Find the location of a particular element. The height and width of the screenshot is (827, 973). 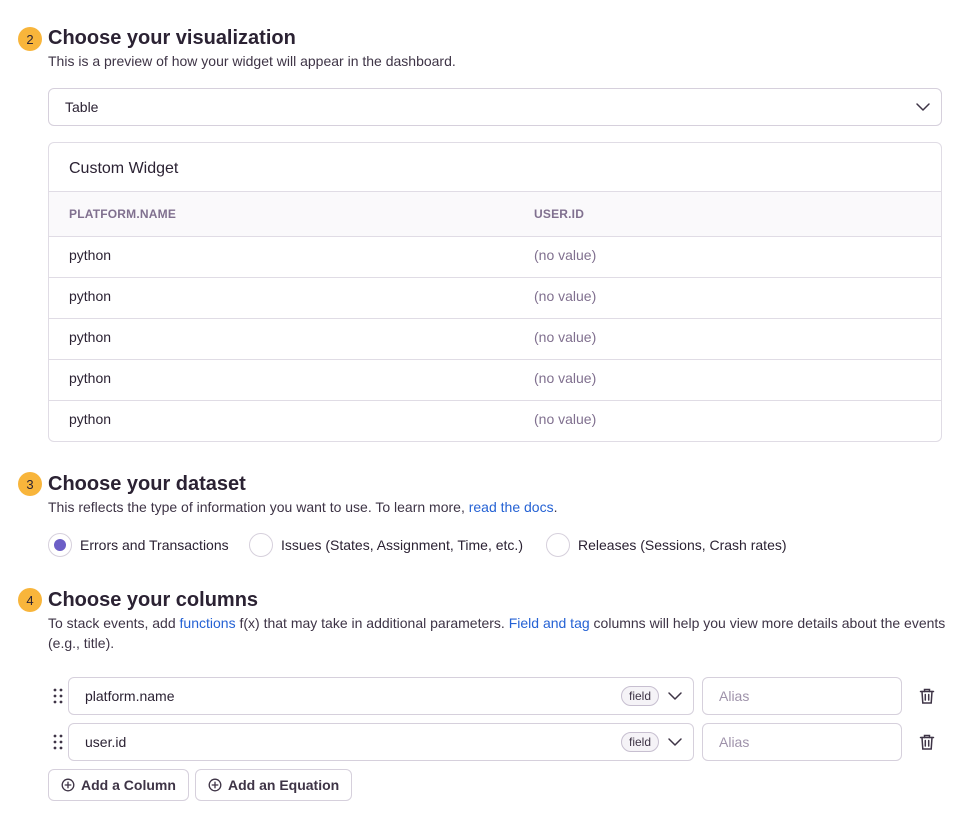

radio-releases: Releases (Sessions, Crash rates) is located at coordinates (666, 545).